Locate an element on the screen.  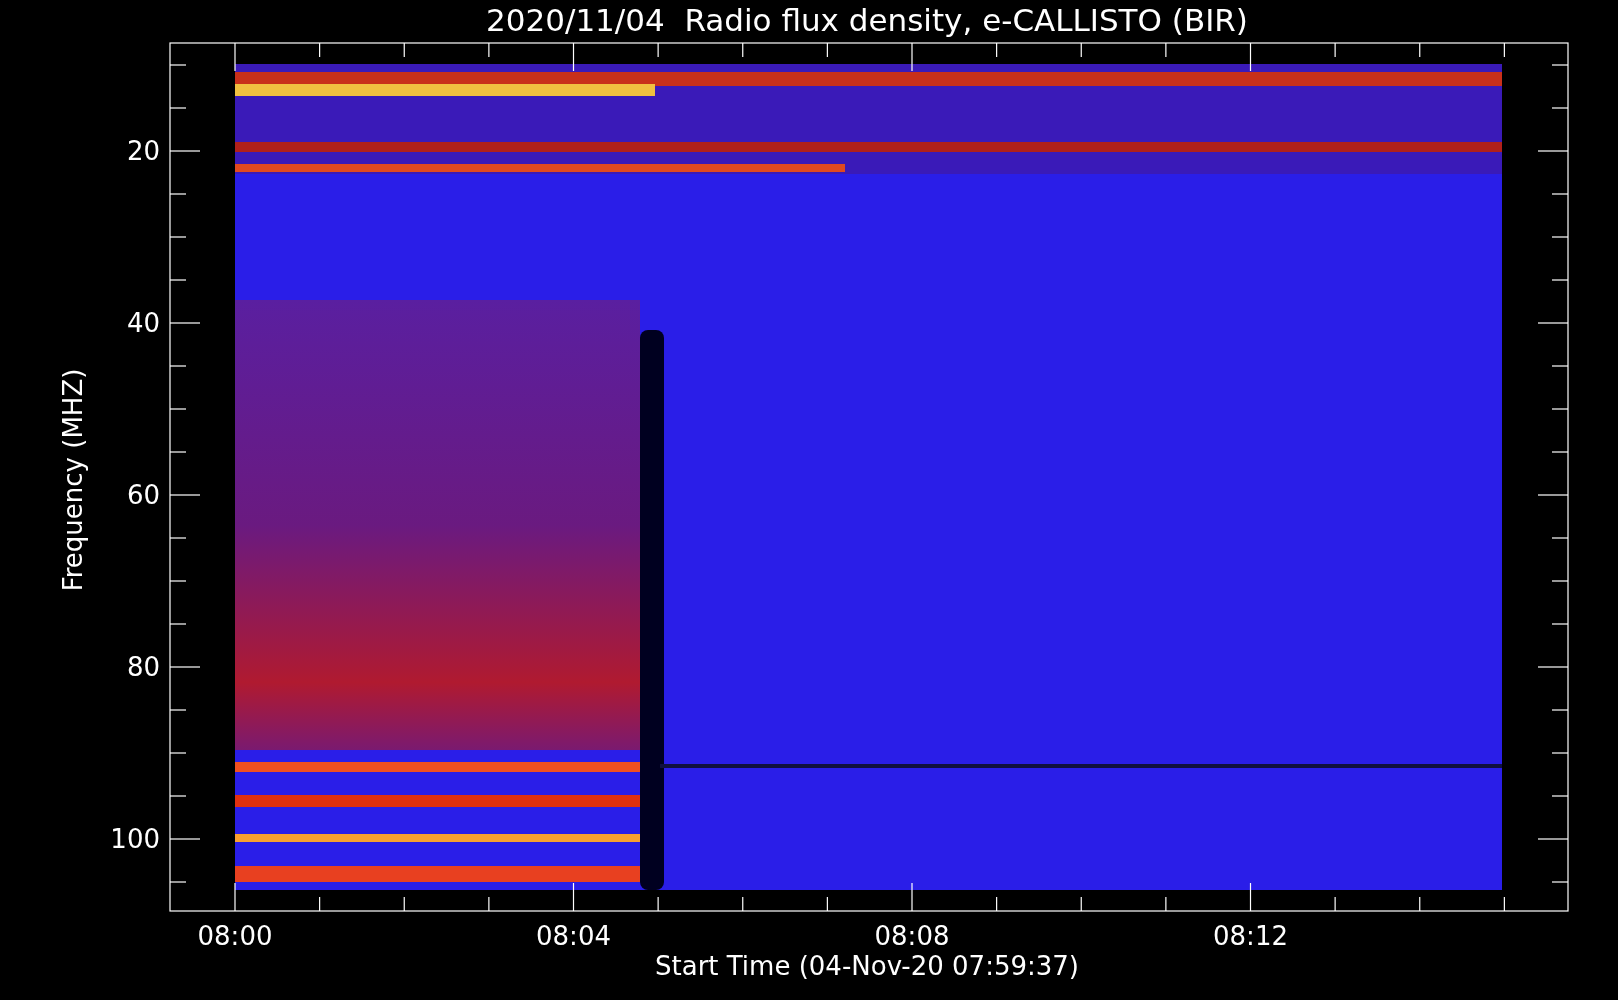
tick-label: 80 is located at coordinates (143, 667).